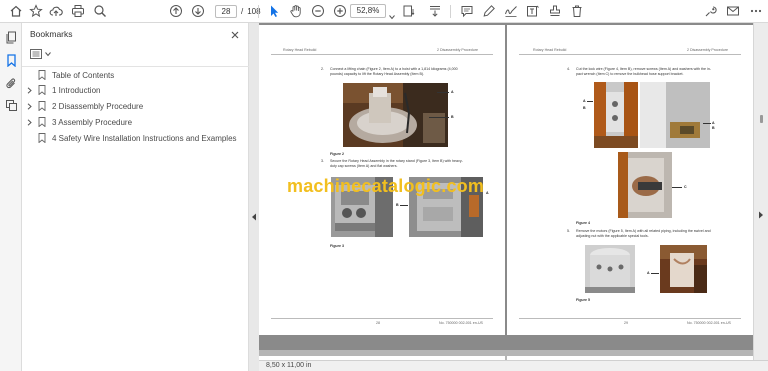 This screenshot has width=768, height=371. I want to click on panel-splitter, so click(254, 197).